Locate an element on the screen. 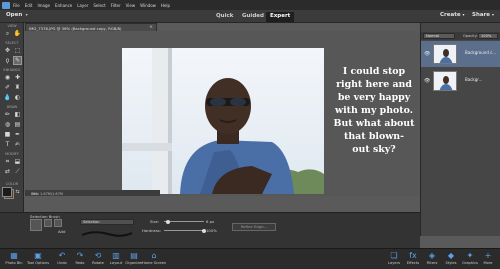  sponge-tool-icon: ◐ is located at coordinates (17, 97).